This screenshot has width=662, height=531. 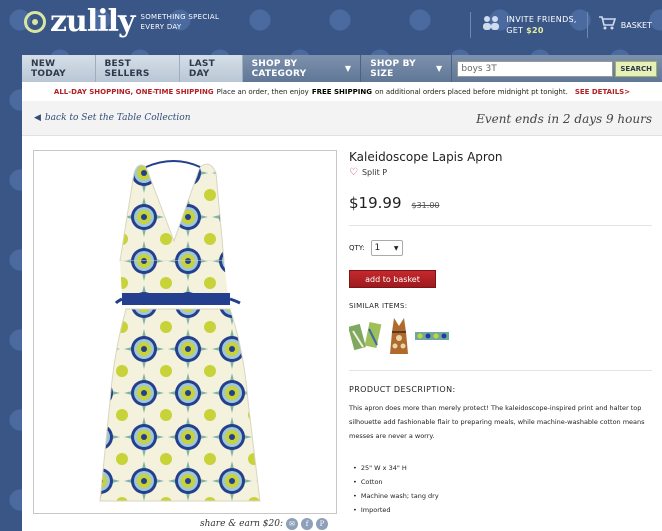 I want to click on tagline-line-2: EVERY DAY, so click(x=161, y=26).